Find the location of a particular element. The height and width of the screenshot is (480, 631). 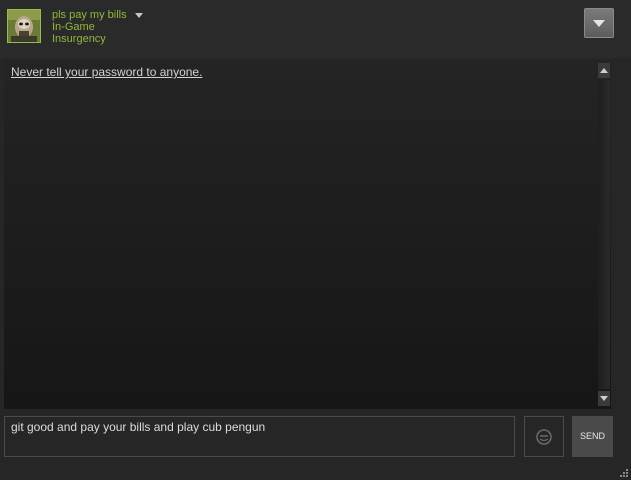

password-warning: Never tell your password to anyone. is located at coordinates (106, 72).